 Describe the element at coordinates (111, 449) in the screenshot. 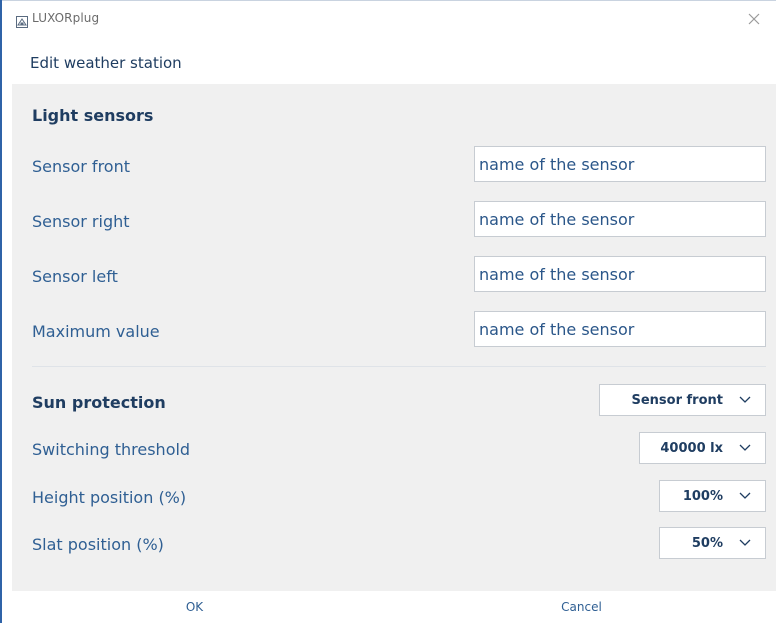

I see `switching-threshold-label: Switching threshold` at that location.